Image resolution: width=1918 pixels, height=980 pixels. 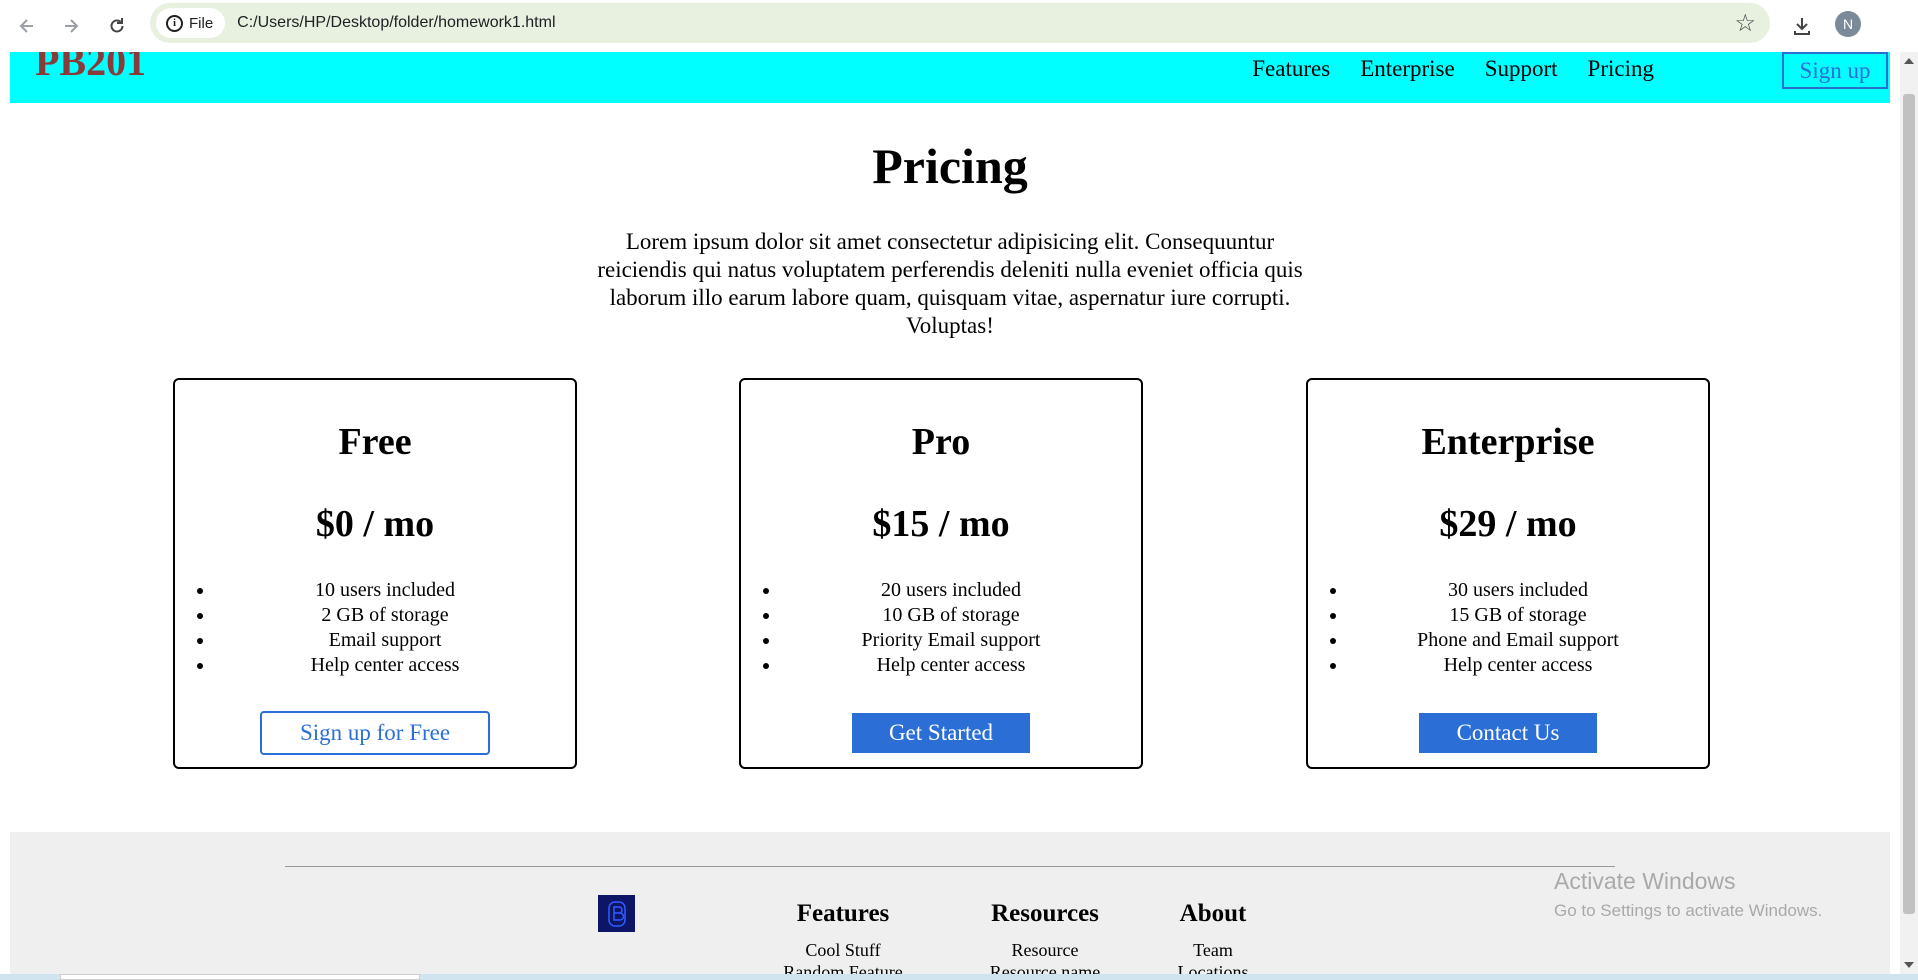 I want to click on feature-item: 15 GB of storage, so click(x=1513, y=615).